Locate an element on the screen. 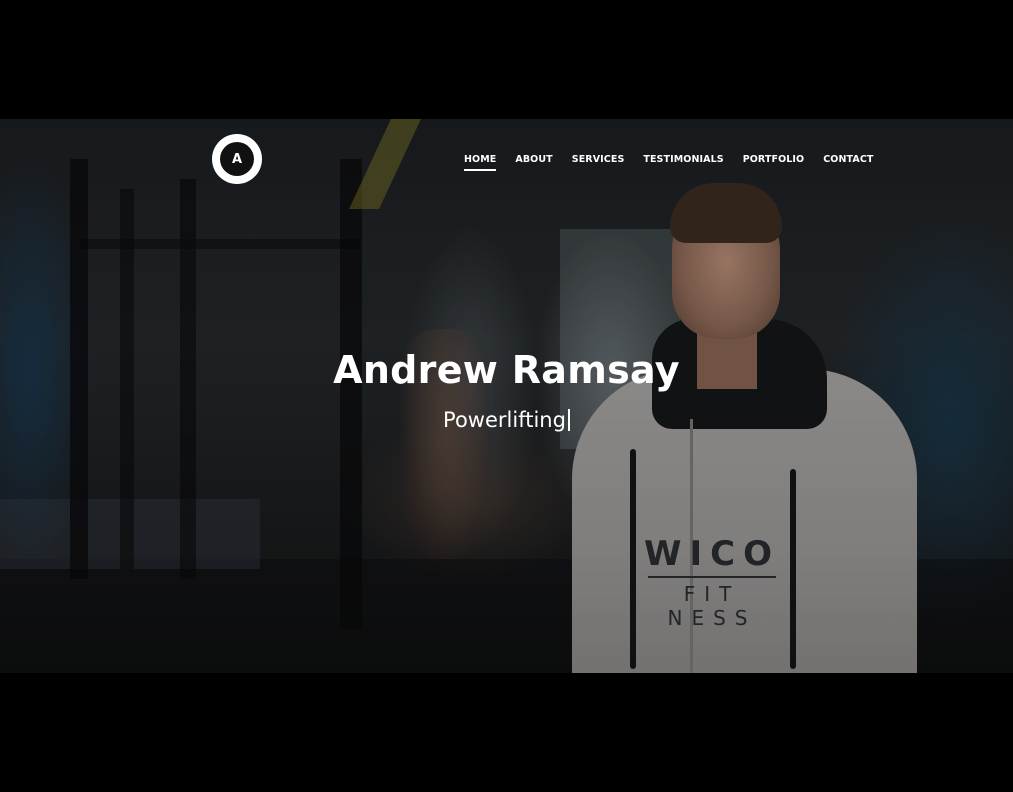 The height and width of the screenshot is (792, 1013). nav-about: ABOUT is located at coordinates (533, 162).